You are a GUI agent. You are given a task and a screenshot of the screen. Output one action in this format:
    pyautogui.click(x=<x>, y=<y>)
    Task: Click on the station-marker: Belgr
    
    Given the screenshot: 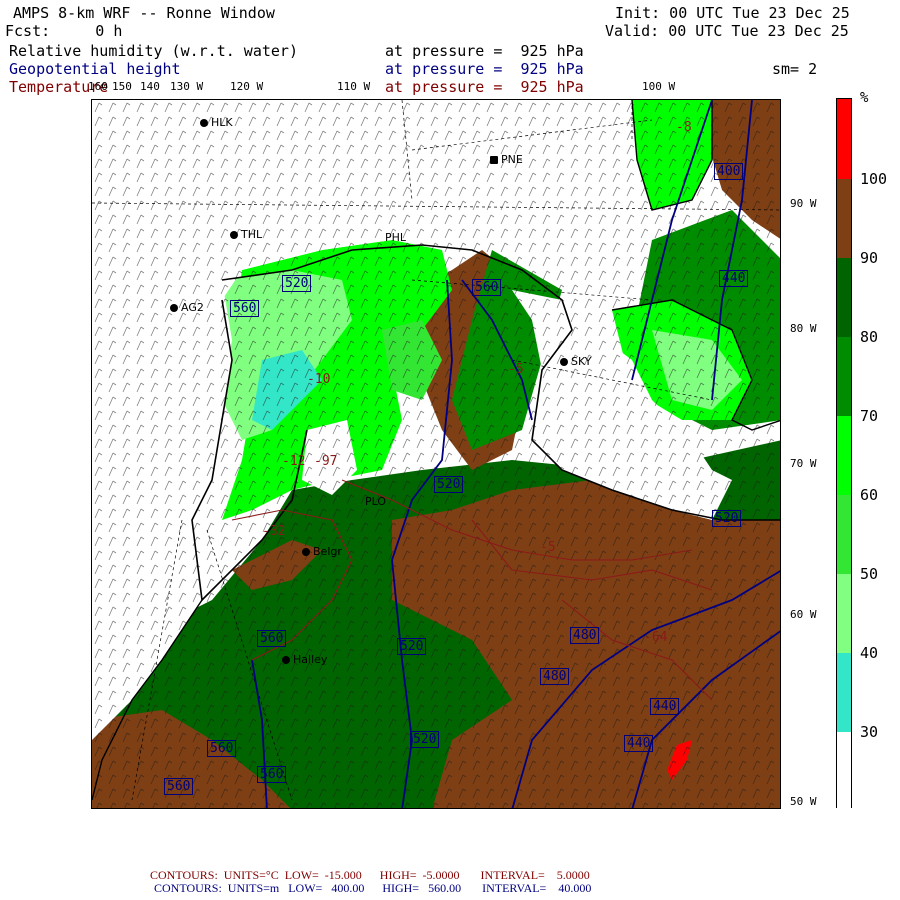 What is the action you would take?
    pyautogui.click(x=322, y=551)
    